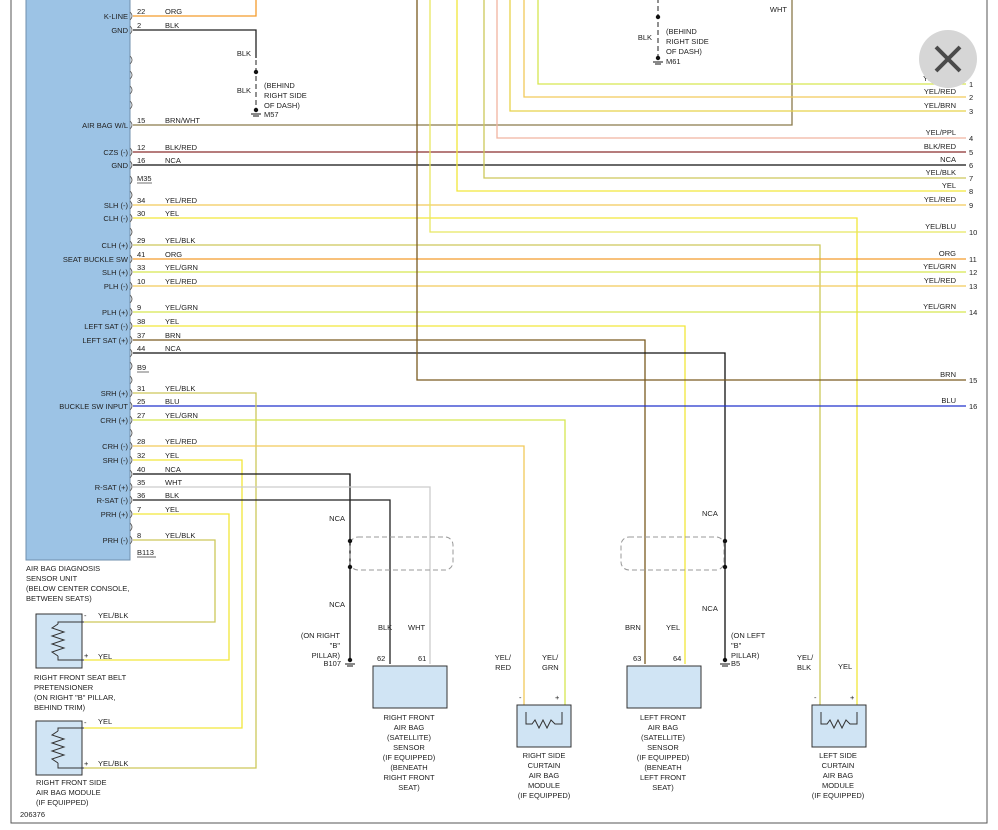 The width and height of the screenshot is (998, 830). I want to click on pin-number: 2, so click(139, 25).